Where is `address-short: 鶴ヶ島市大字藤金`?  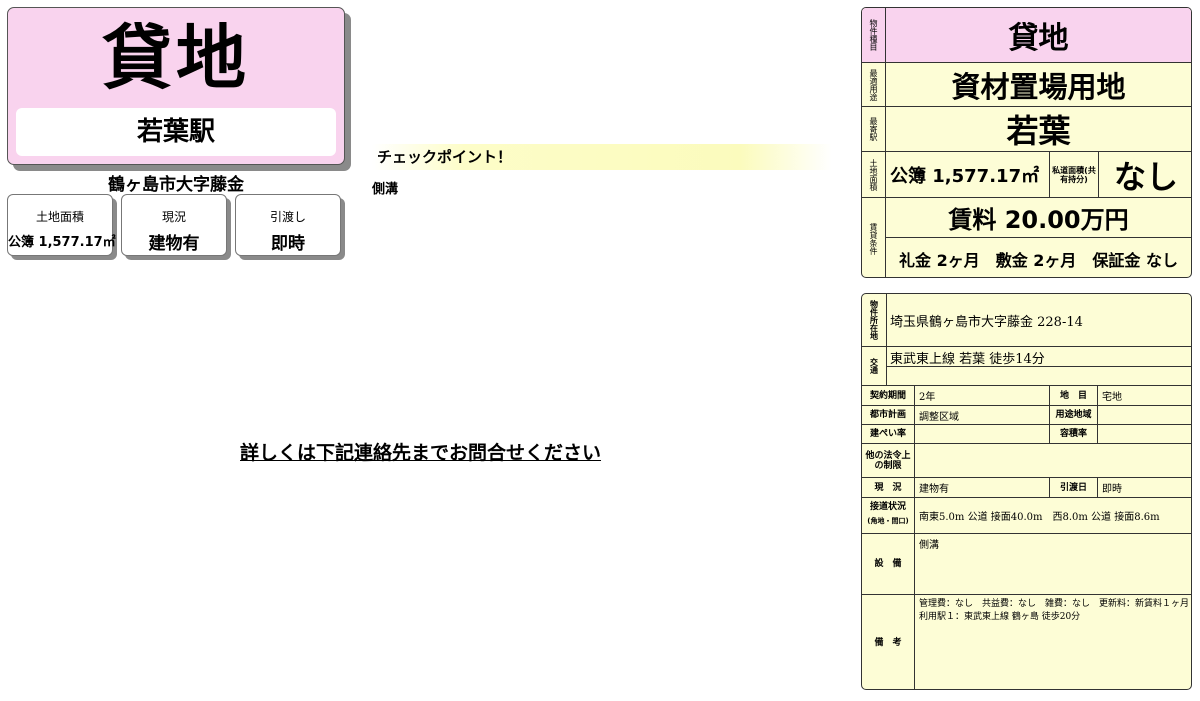 address-short: 鶴ヶ島市大字藤金 is located at coordinates (176, 185).